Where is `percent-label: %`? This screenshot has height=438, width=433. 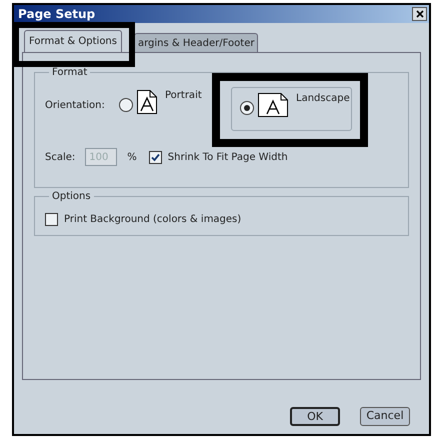 percent-label: % is located at coordinates (132, 157).